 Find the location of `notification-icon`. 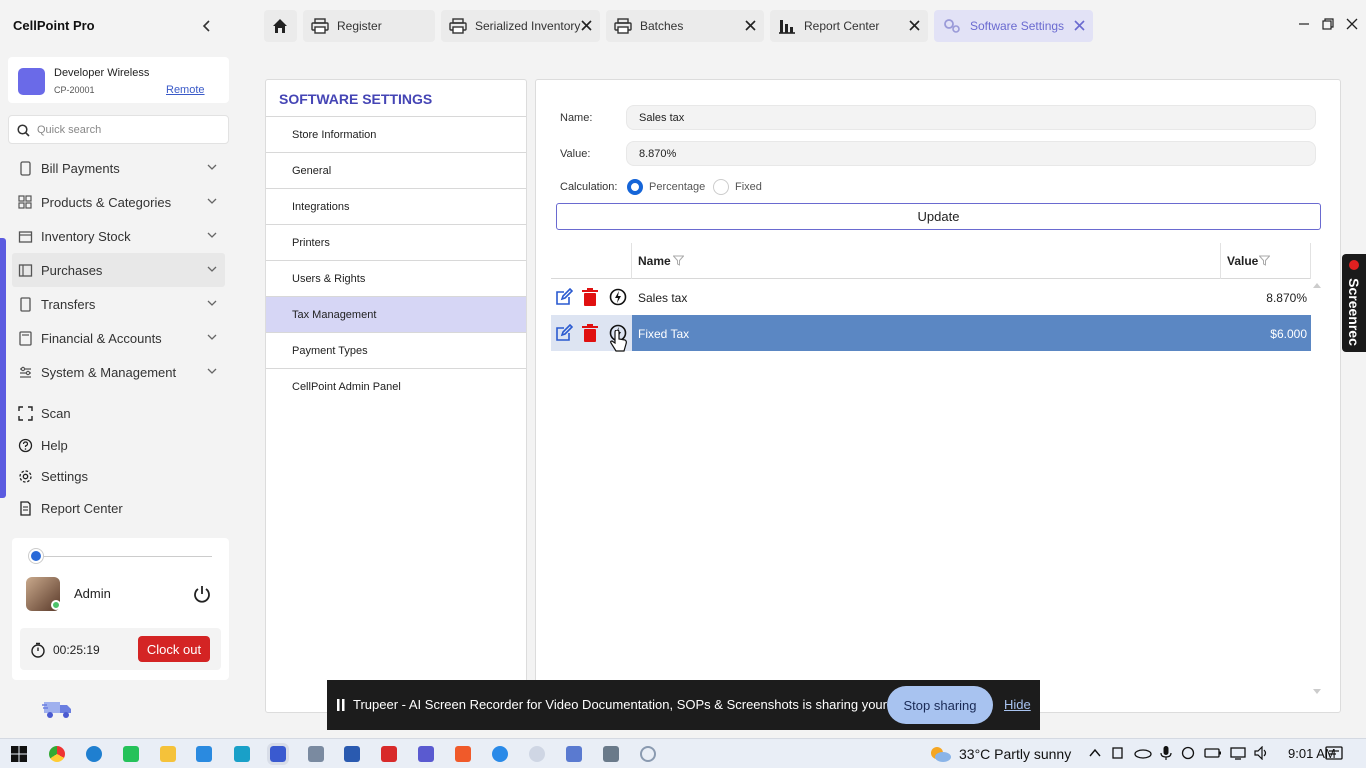

notification-icon is located at coordinates (1334, 754).